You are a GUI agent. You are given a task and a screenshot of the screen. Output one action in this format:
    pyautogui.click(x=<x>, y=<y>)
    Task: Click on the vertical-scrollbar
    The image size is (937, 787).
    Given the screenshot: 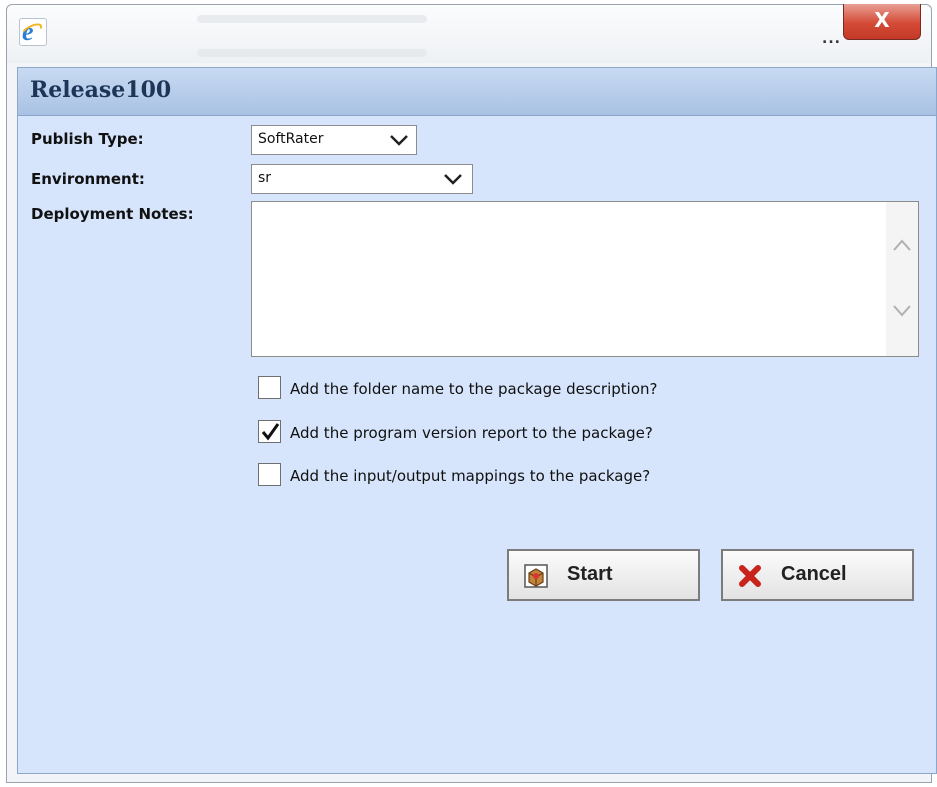 What is the action you would take?
    pyautogui.click(x=902, y=279)
    